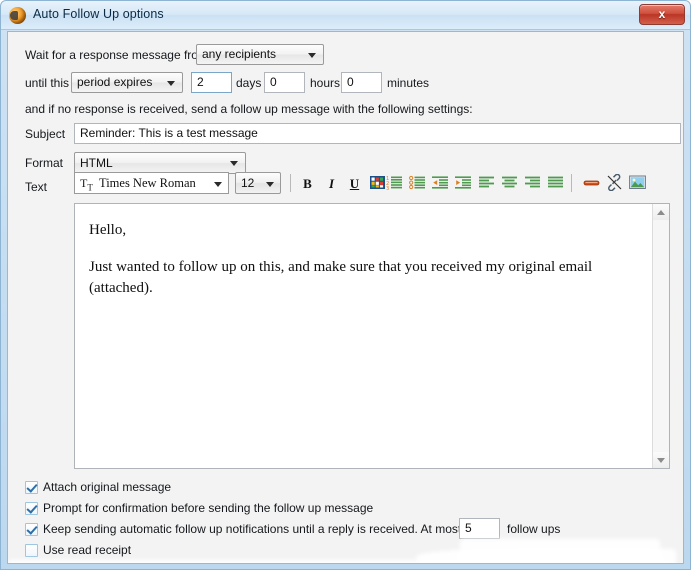 Image resolution: width=691 pixels, height=570 pixels. I want to click on until-this-label: until this, so click(47, 83).